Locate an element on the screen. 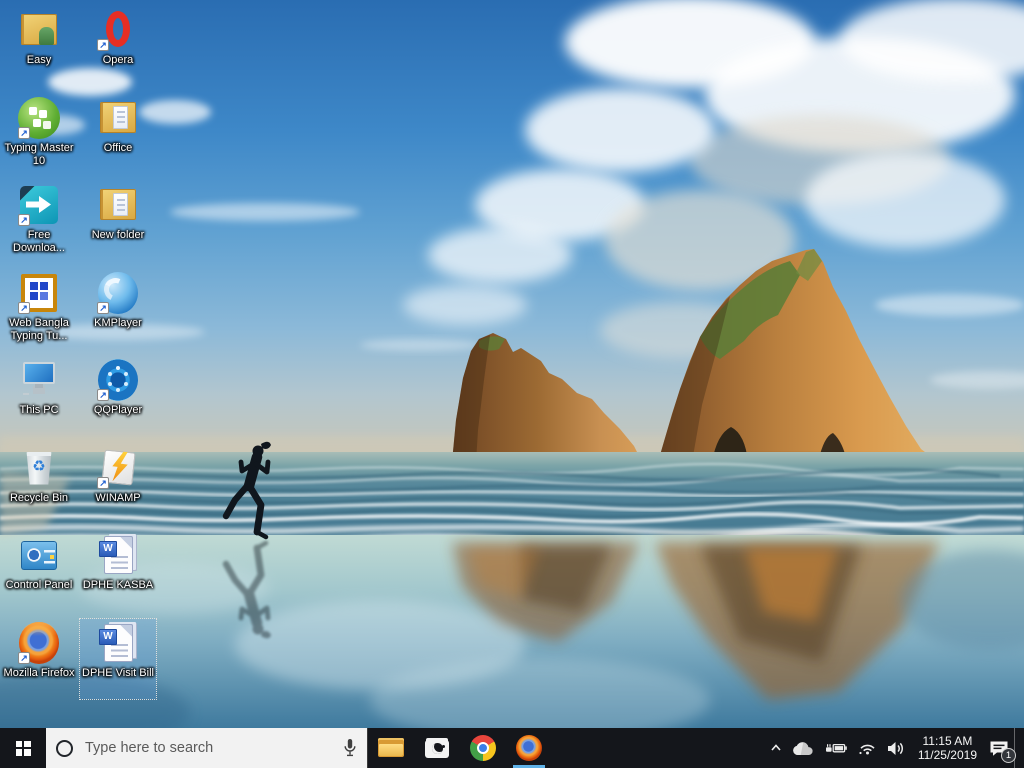 The width and height of the screenshot is (1024, 768). desktop-icon-label: QQPlayer is located at coordinates (118, 410).